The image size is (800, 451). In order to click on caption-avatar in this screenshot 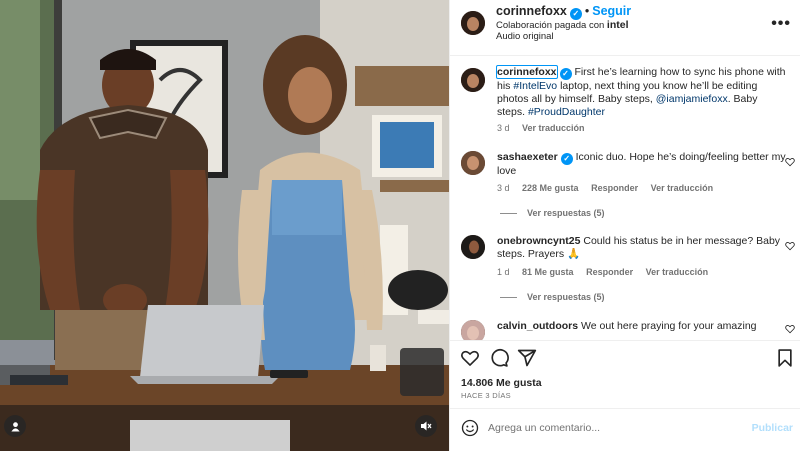, I will do `click(473, 80)`.